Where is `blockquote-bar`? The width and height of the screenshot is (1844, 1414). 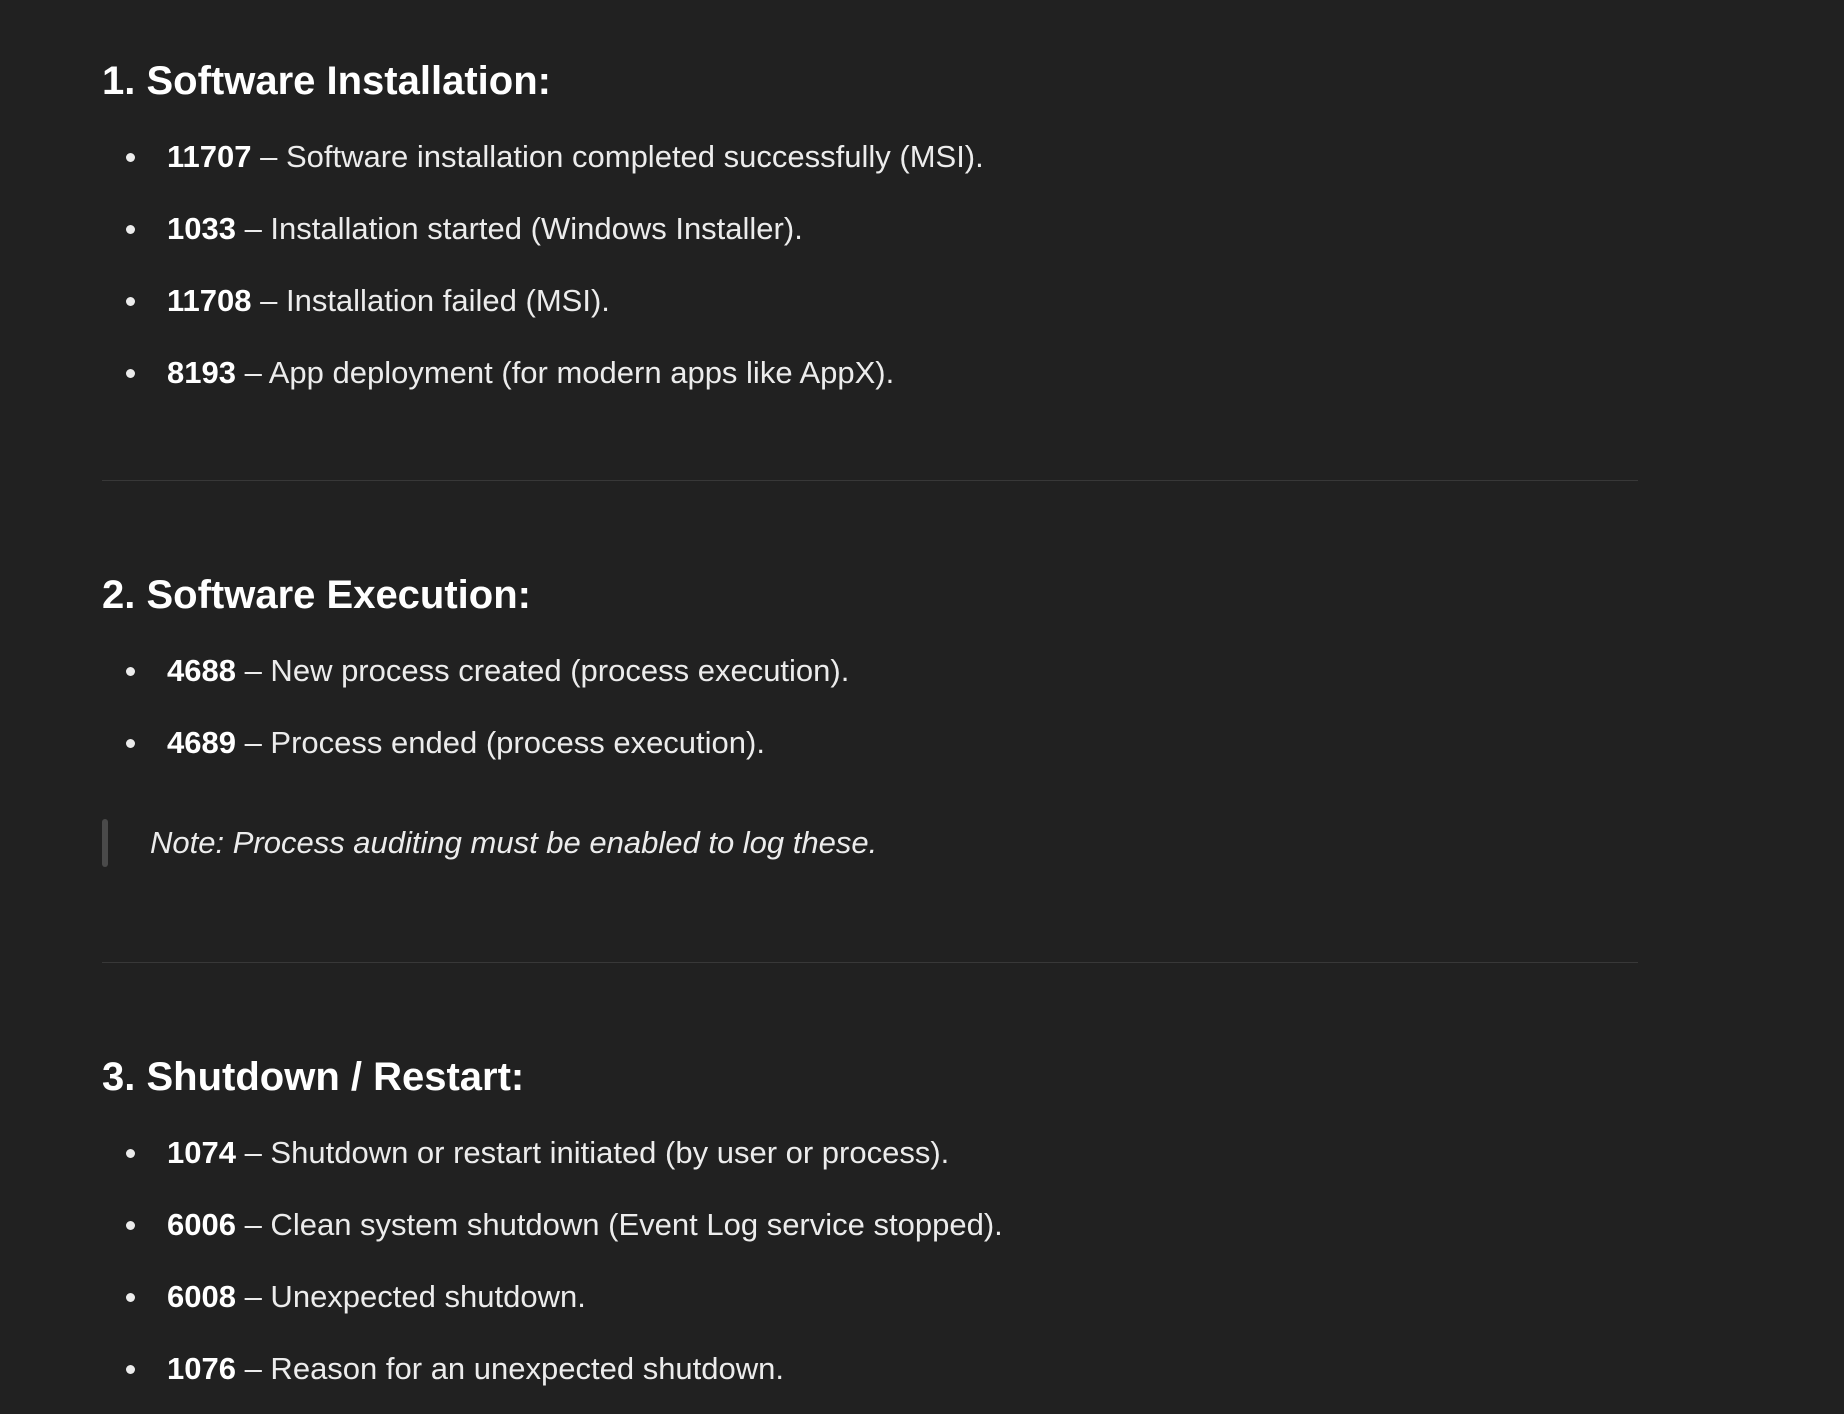
blockquote-bar is located at coordinates (105, 843).